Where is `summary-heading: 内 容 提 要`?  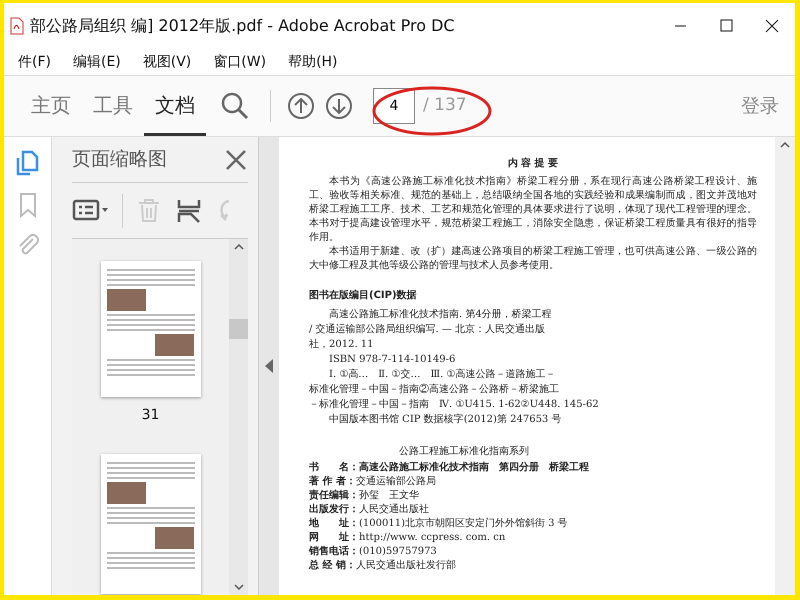 summary-heading: 内 容 提 要 is located at coordinates (533, 164).